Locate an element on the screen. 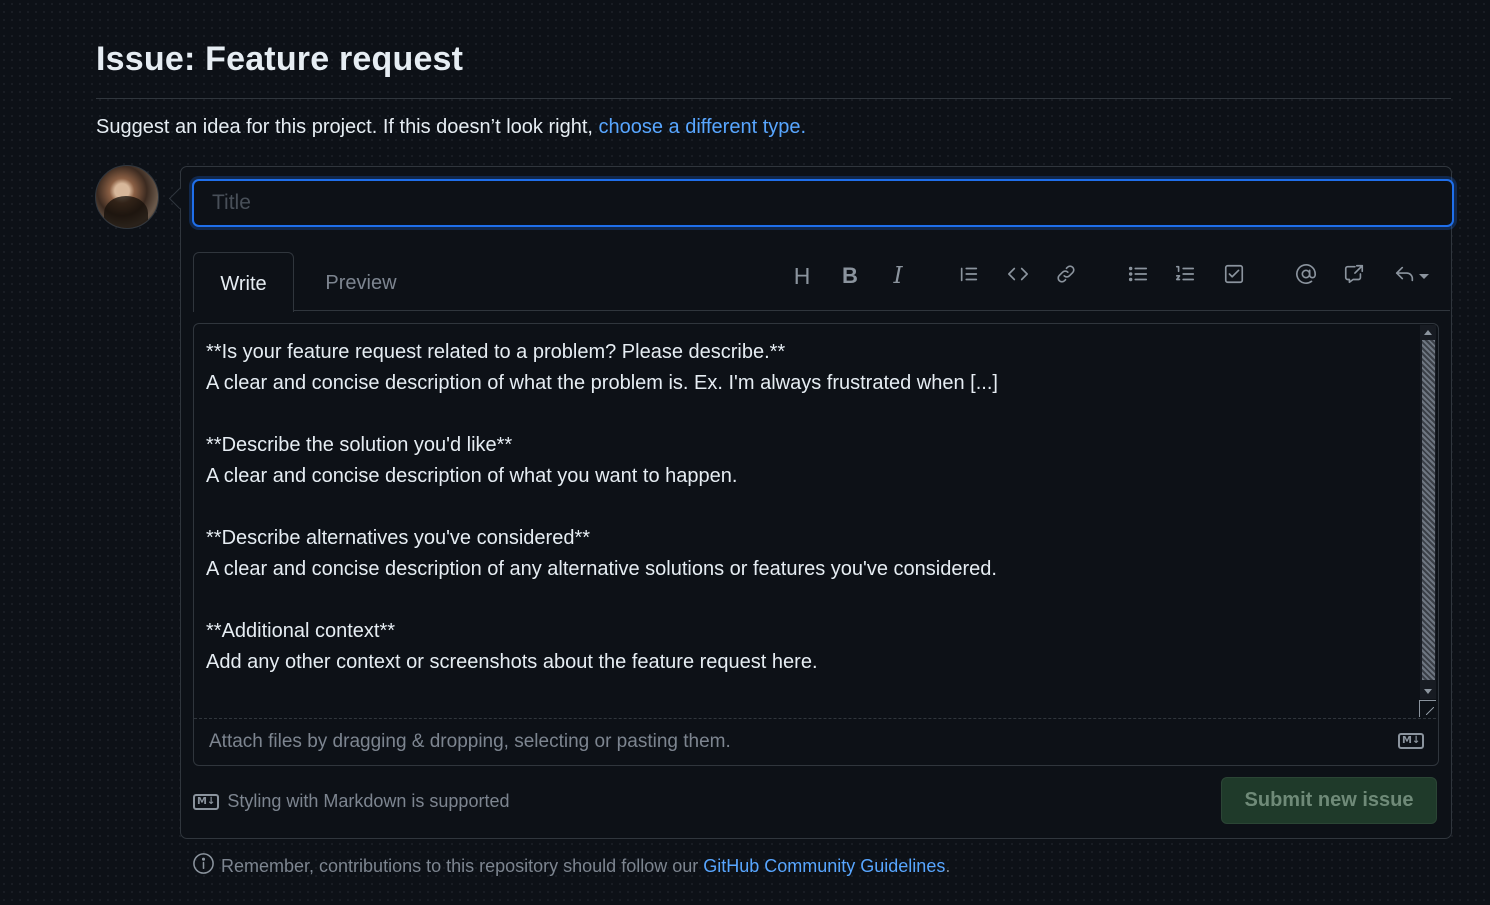 The height and width of the screenshot is (905, 1490). reply-dropdown-button is located at coordinates (1411, 276).